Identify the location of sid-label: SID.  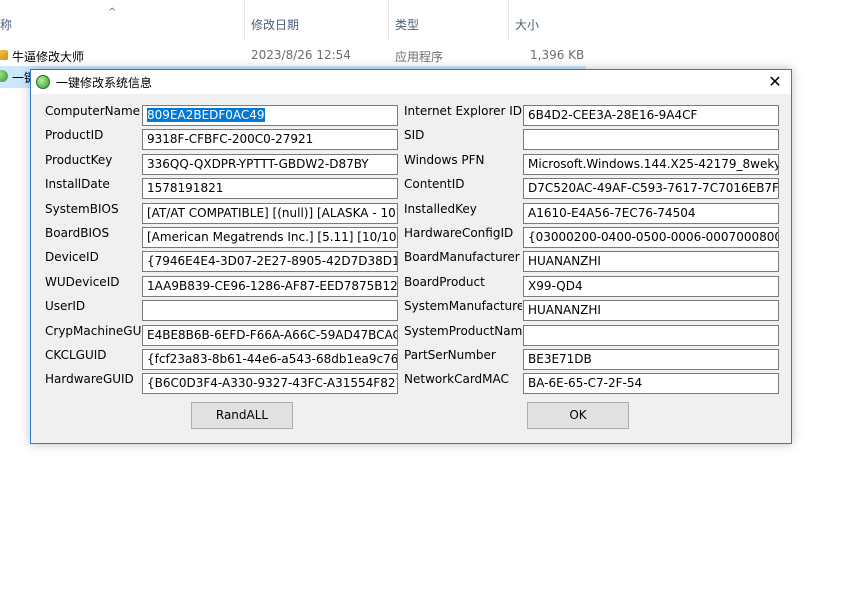
(414, 135).